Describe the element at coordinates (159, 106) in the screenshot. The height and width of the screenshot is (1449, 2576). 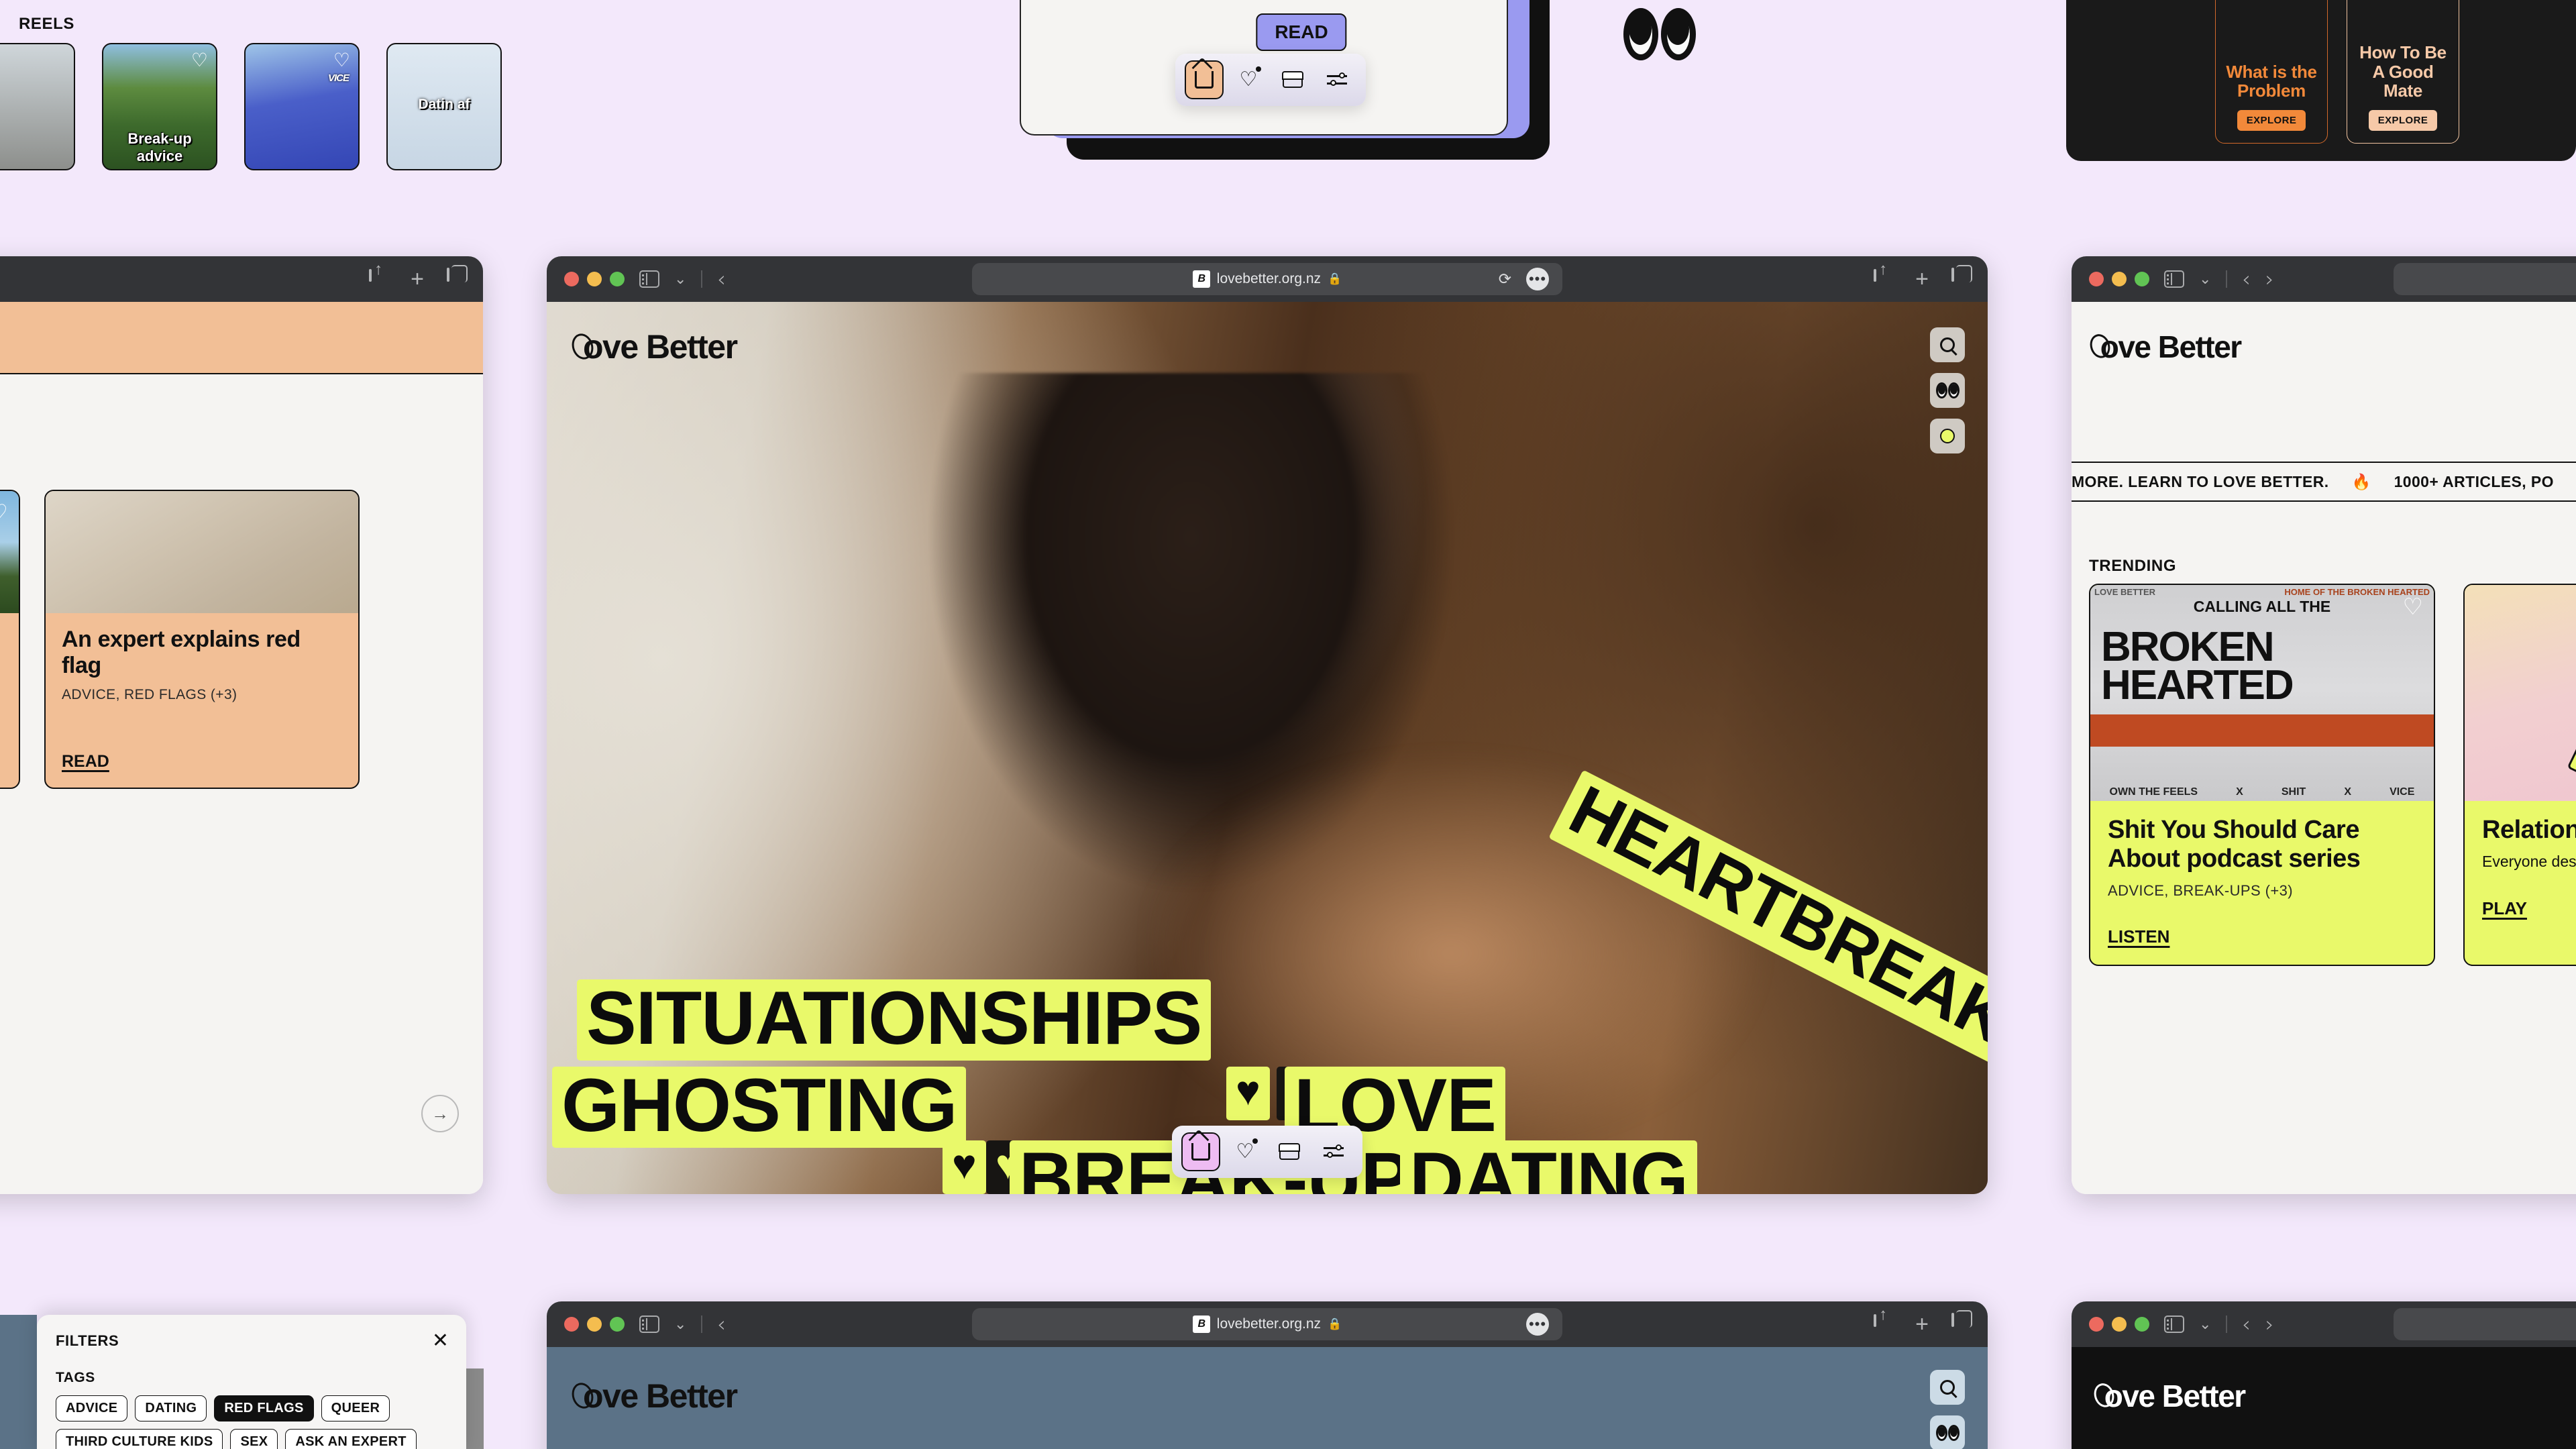
I see `reel-item: ♡ Break-up advice` at that location.